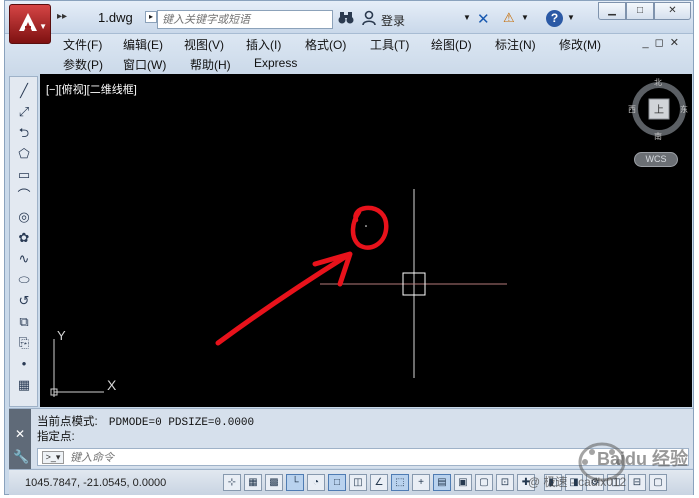  Describe the element at coordinates (295, 482) in the screenshot. I see `ortho-mode-toggle-icon: └` at that location.